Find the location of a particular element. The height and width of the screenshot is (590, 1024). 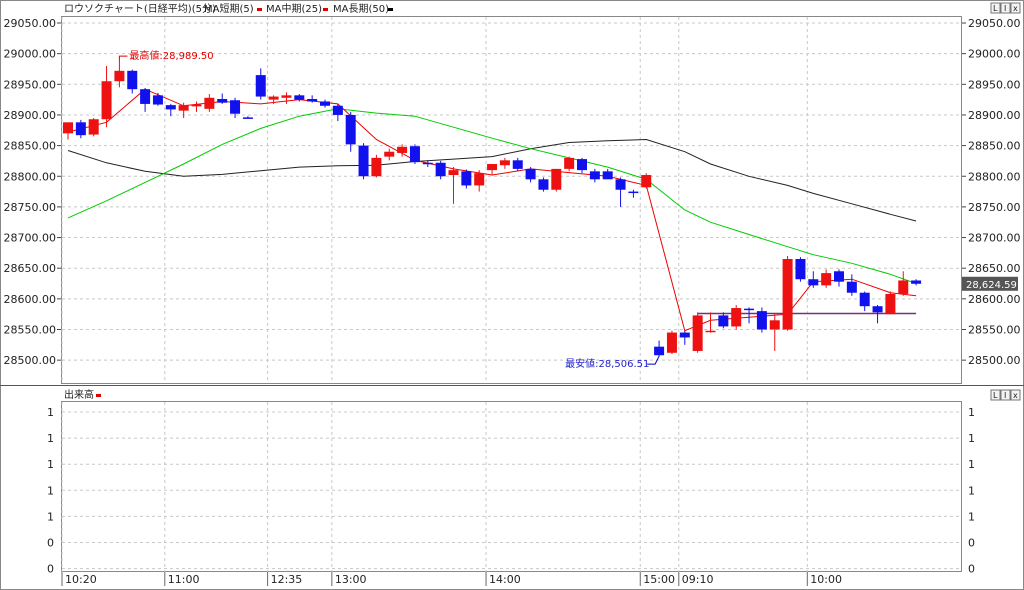

y-tick-label-left: 28850.00 is located at coordinates (30, 146).